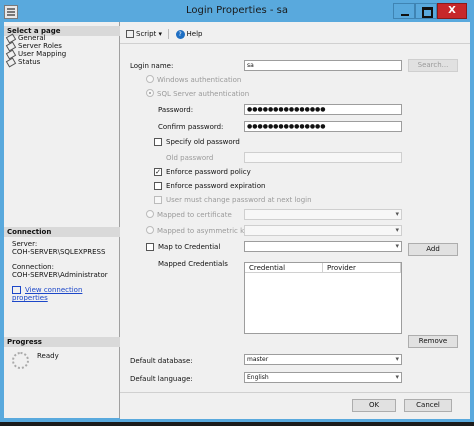 The width and height of the screenshot is (474, 426). I want to click on script-dropdown-arrow: ▾, so click(160, 34).